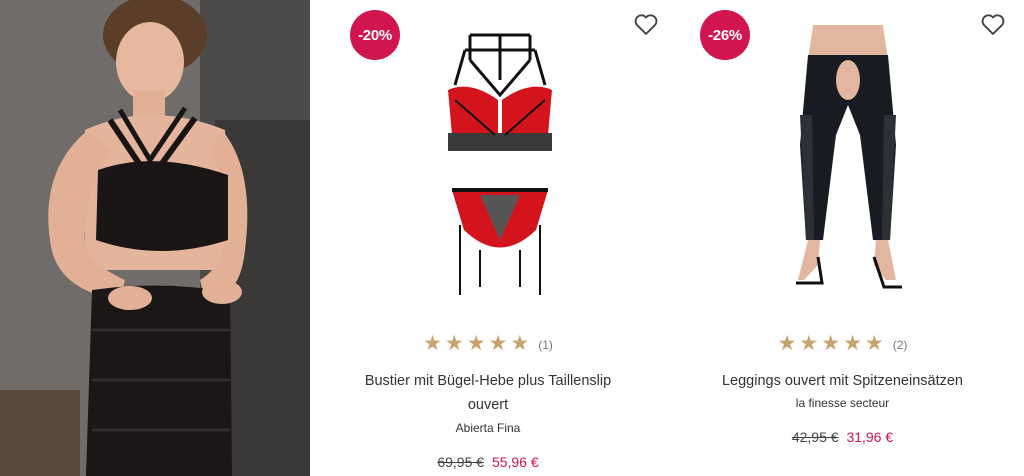  Describe the element at coordinates (842, 381) in the screenshot. I see `product-title: Leggings ouvert mit Spitzeneinsätzen` at that location.